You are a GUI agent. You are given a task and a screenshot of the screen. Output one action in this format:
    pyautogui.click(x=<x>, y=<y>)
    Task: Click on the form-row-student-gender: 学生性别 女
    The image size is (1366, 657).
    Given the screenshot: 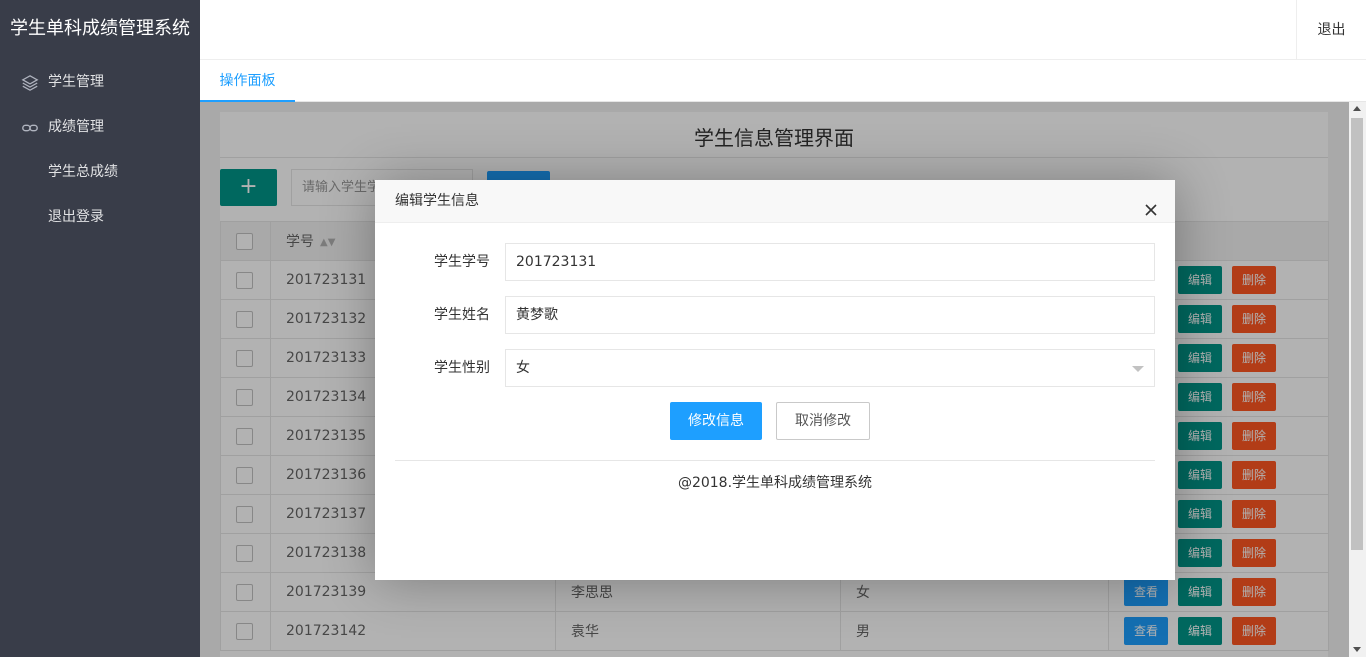 What is the action you would take?
    pyautogui.click(x=775, y=368)
    